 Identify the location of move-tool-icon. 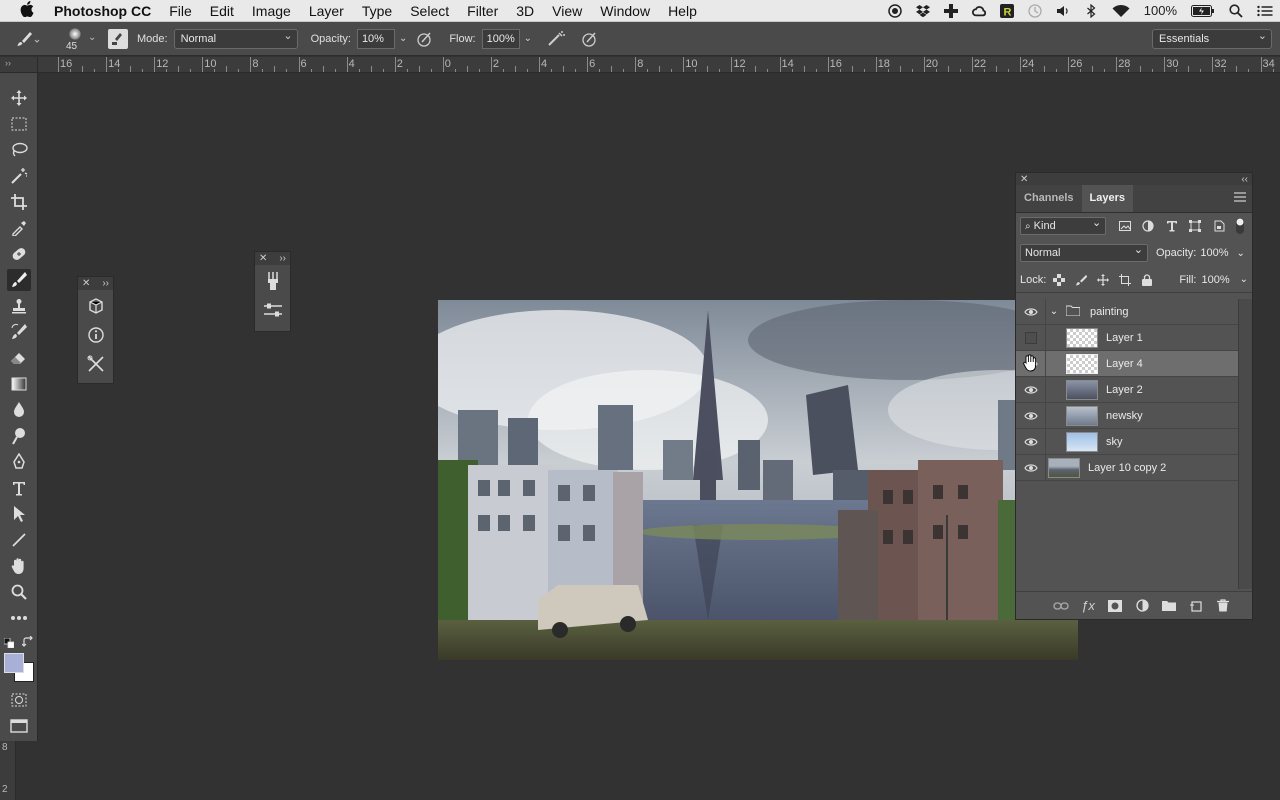
(19, 98).